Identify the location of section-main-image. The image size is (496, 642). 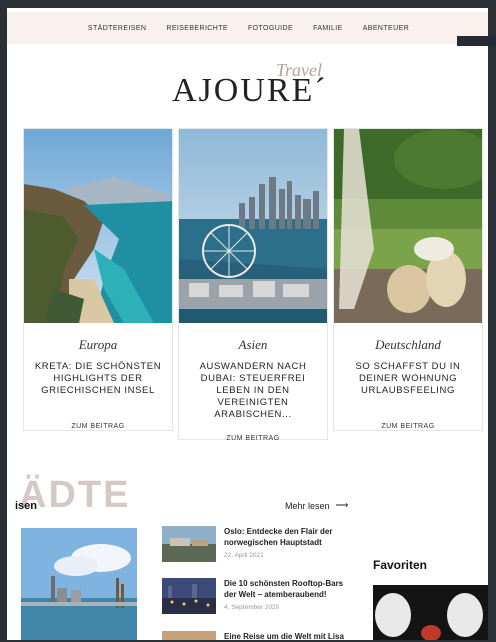
(79, 584).